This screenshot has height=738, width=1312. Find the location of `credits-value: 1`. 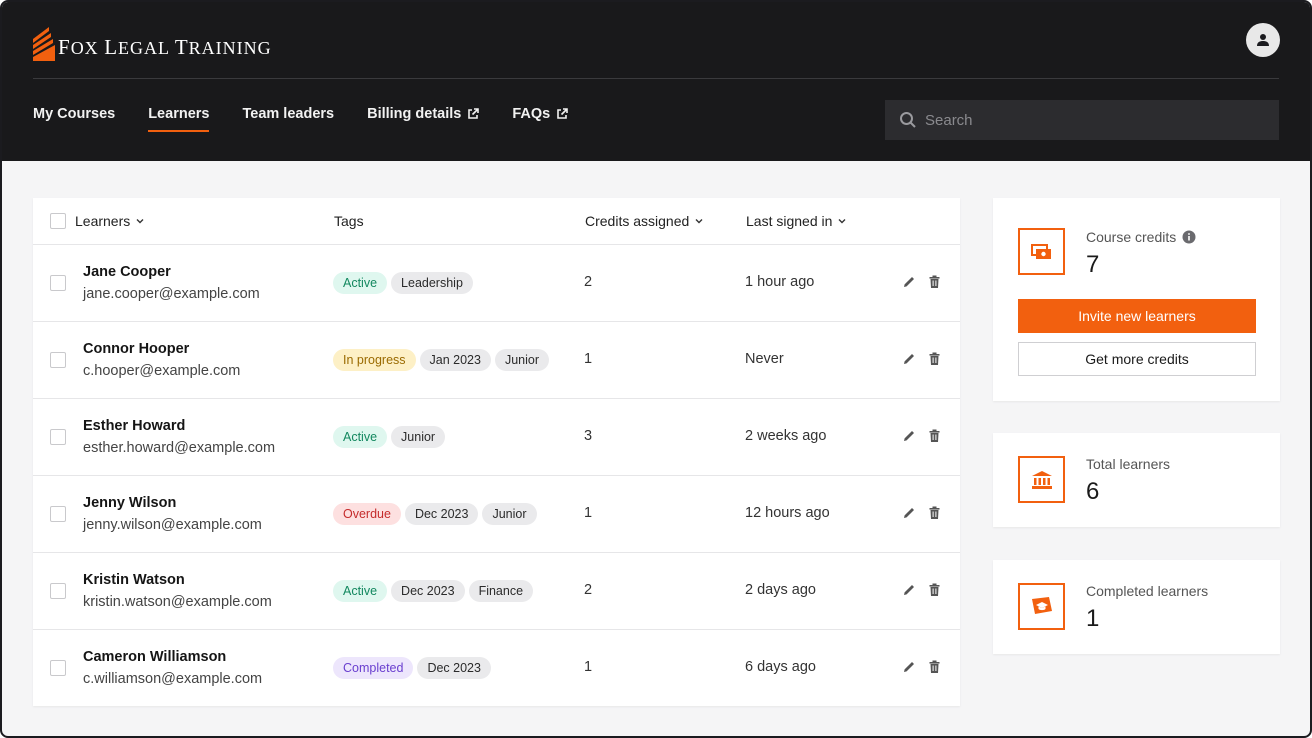

credits-value: 1 is located at coordinates (588, 513).